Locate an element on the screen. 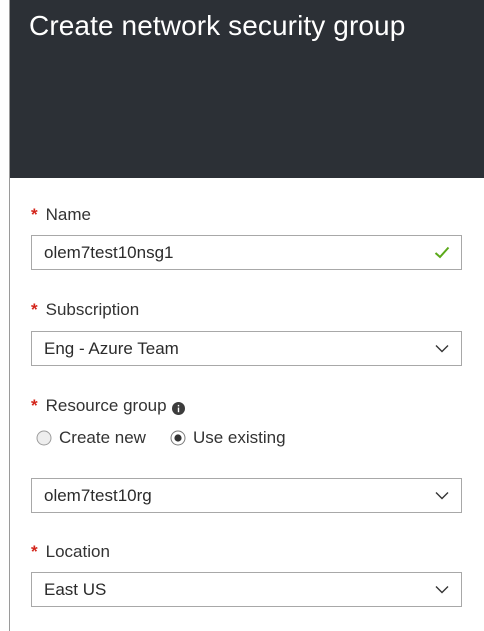  page-title: Create network security group is located at coordinates (217, 25).